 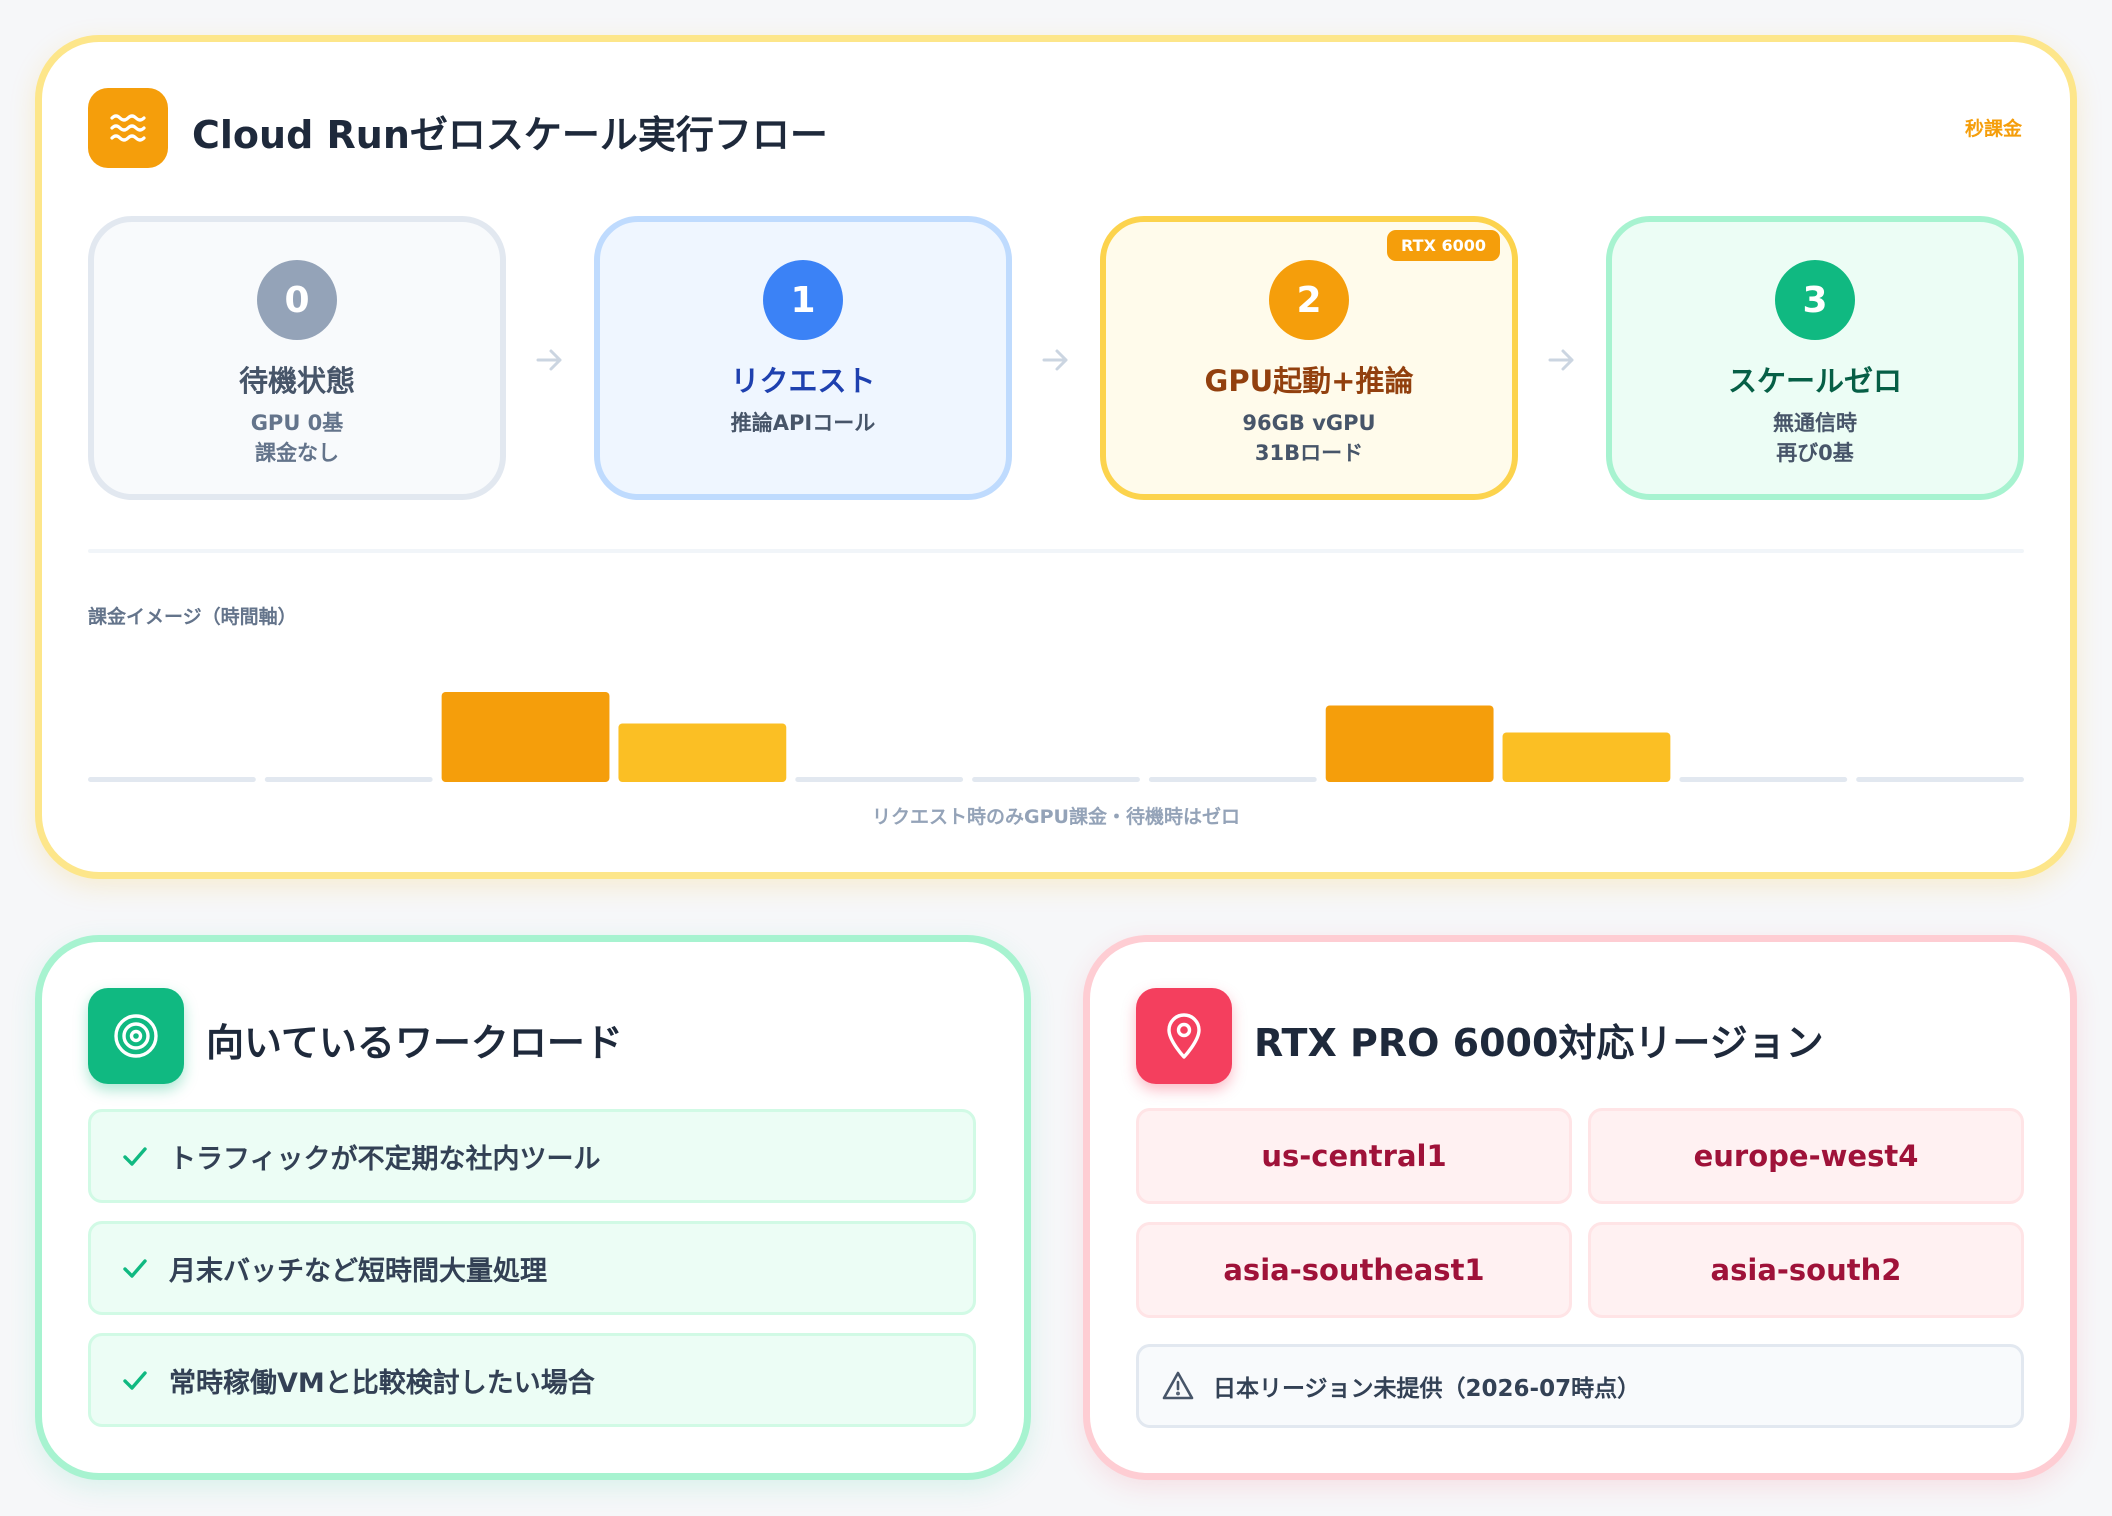 What do you see at coordinates (297, 358) in the screenshot?
I see `step-idle: 0 待機状態 GPU 0基 課金なし` at bounding box center [297, 358].